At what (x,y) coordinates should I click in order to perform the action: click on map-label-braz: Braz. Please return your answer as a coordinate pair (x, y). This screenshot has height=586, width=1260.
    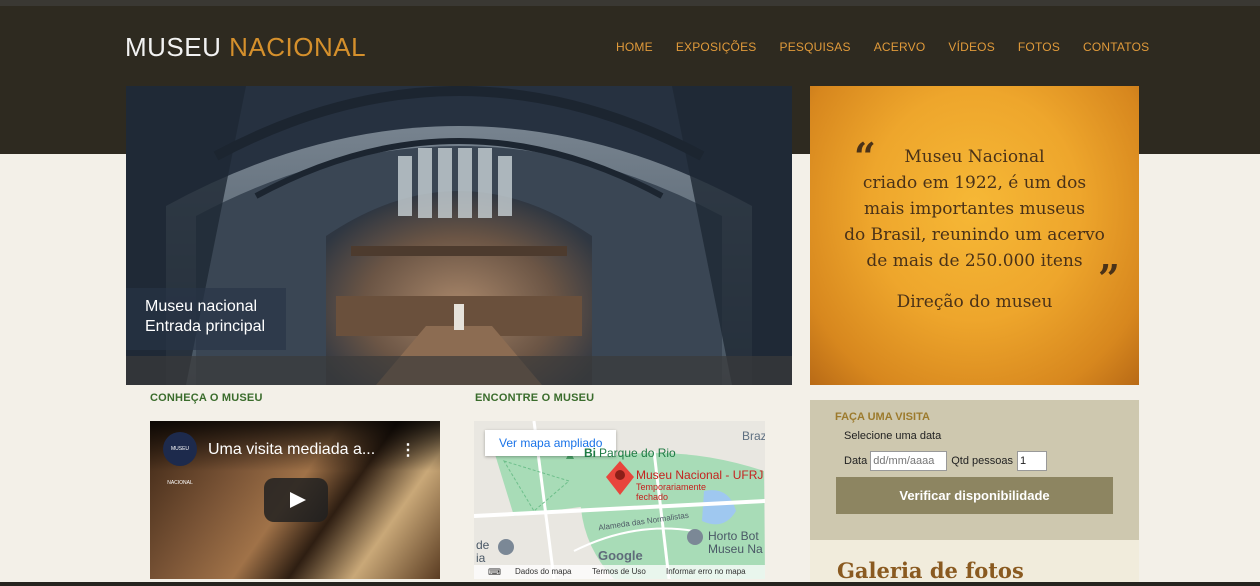
    Looking at the image, I should click on (753, 436).